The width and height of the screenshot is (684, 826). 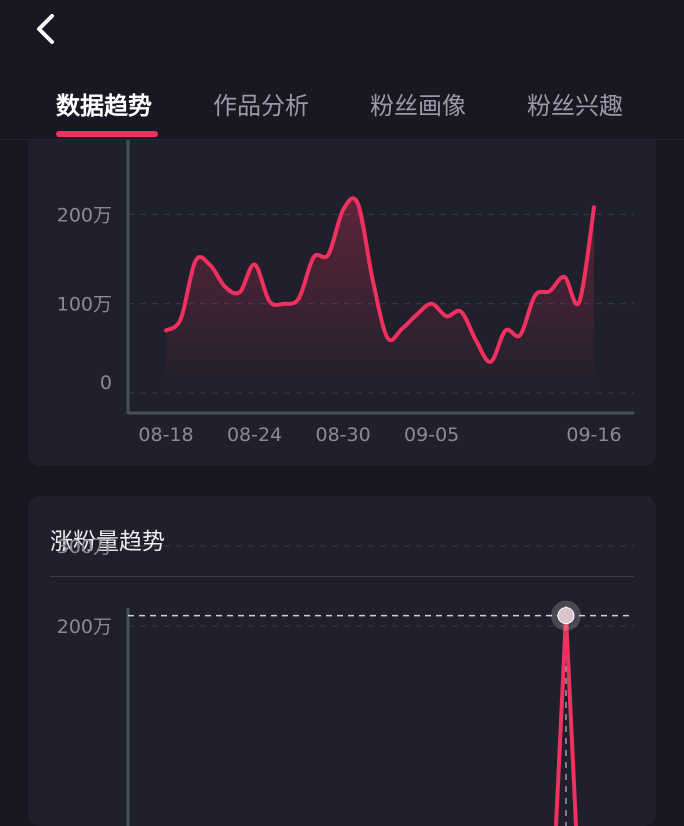 I want to click on active-tab-indicator, so click(x=107, y=134).